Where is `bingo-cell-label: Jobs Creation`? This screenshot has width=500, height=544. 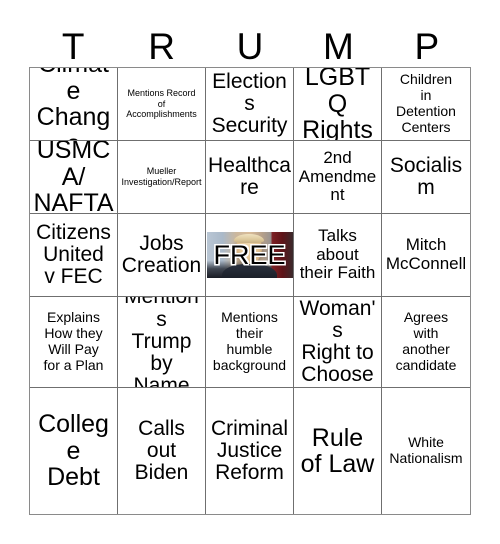
bingo-cell-label: Jobs Creation is located at coordinates (161, 254).